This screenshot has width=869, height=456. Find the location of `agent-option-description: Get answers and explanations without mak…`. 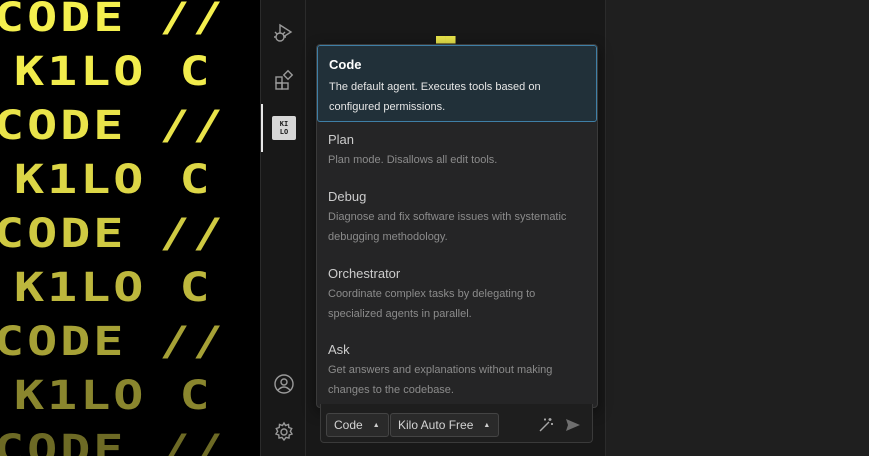

agent-option-description: Get answers and explanations without mak… is located at coordinates (440, 380).